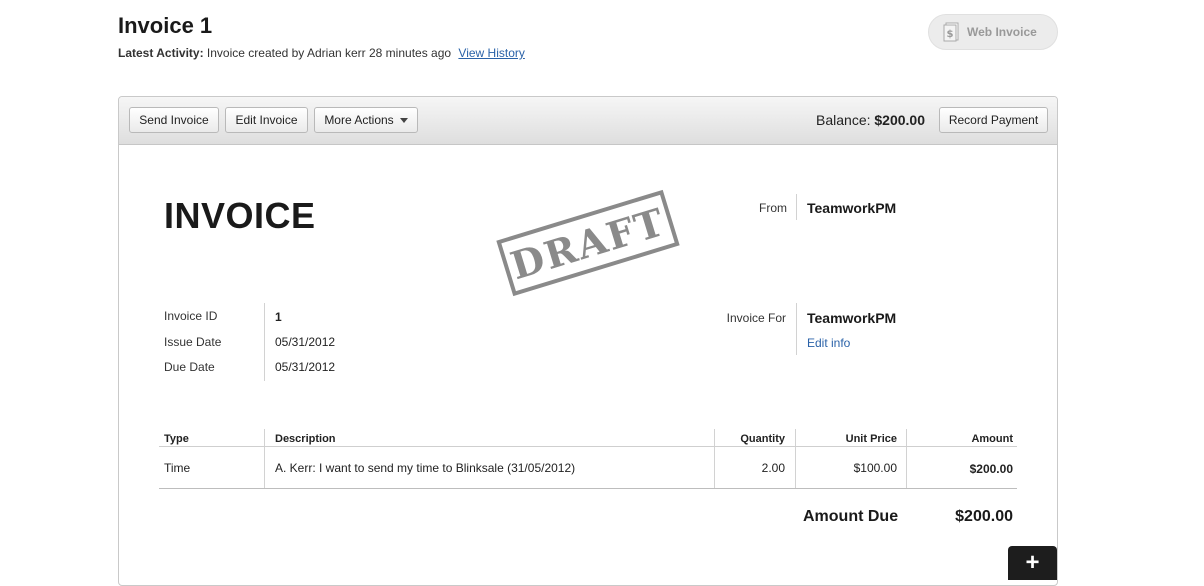 This screenshot has height=586, width=1204. Describe the element at coordinates (991, 469) in the screenshot. I see `cell-amount: $200.00` at that location.